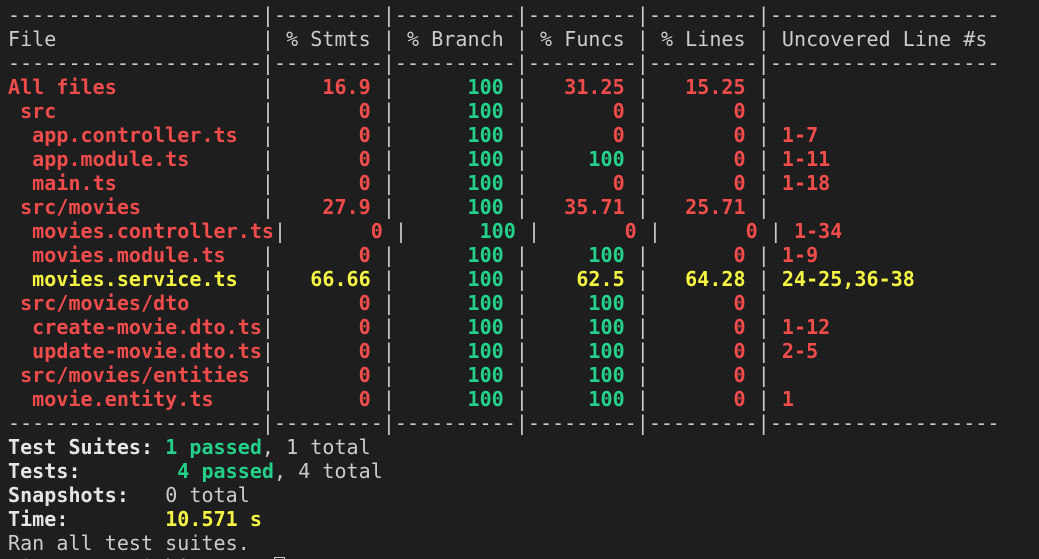 This screenshot has width=1039, height=559. I want to click on row-file: All files, so click(62, 87).